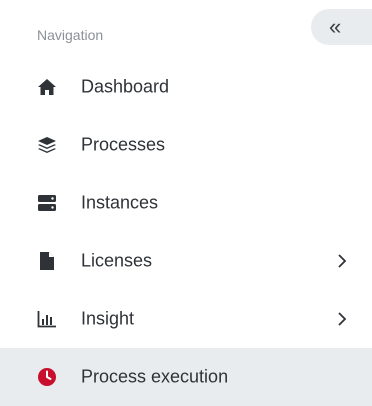 The height and width of the screenshot is (406, 372). I want to click on double-chevron-left-icon: «, so click(335, 26).